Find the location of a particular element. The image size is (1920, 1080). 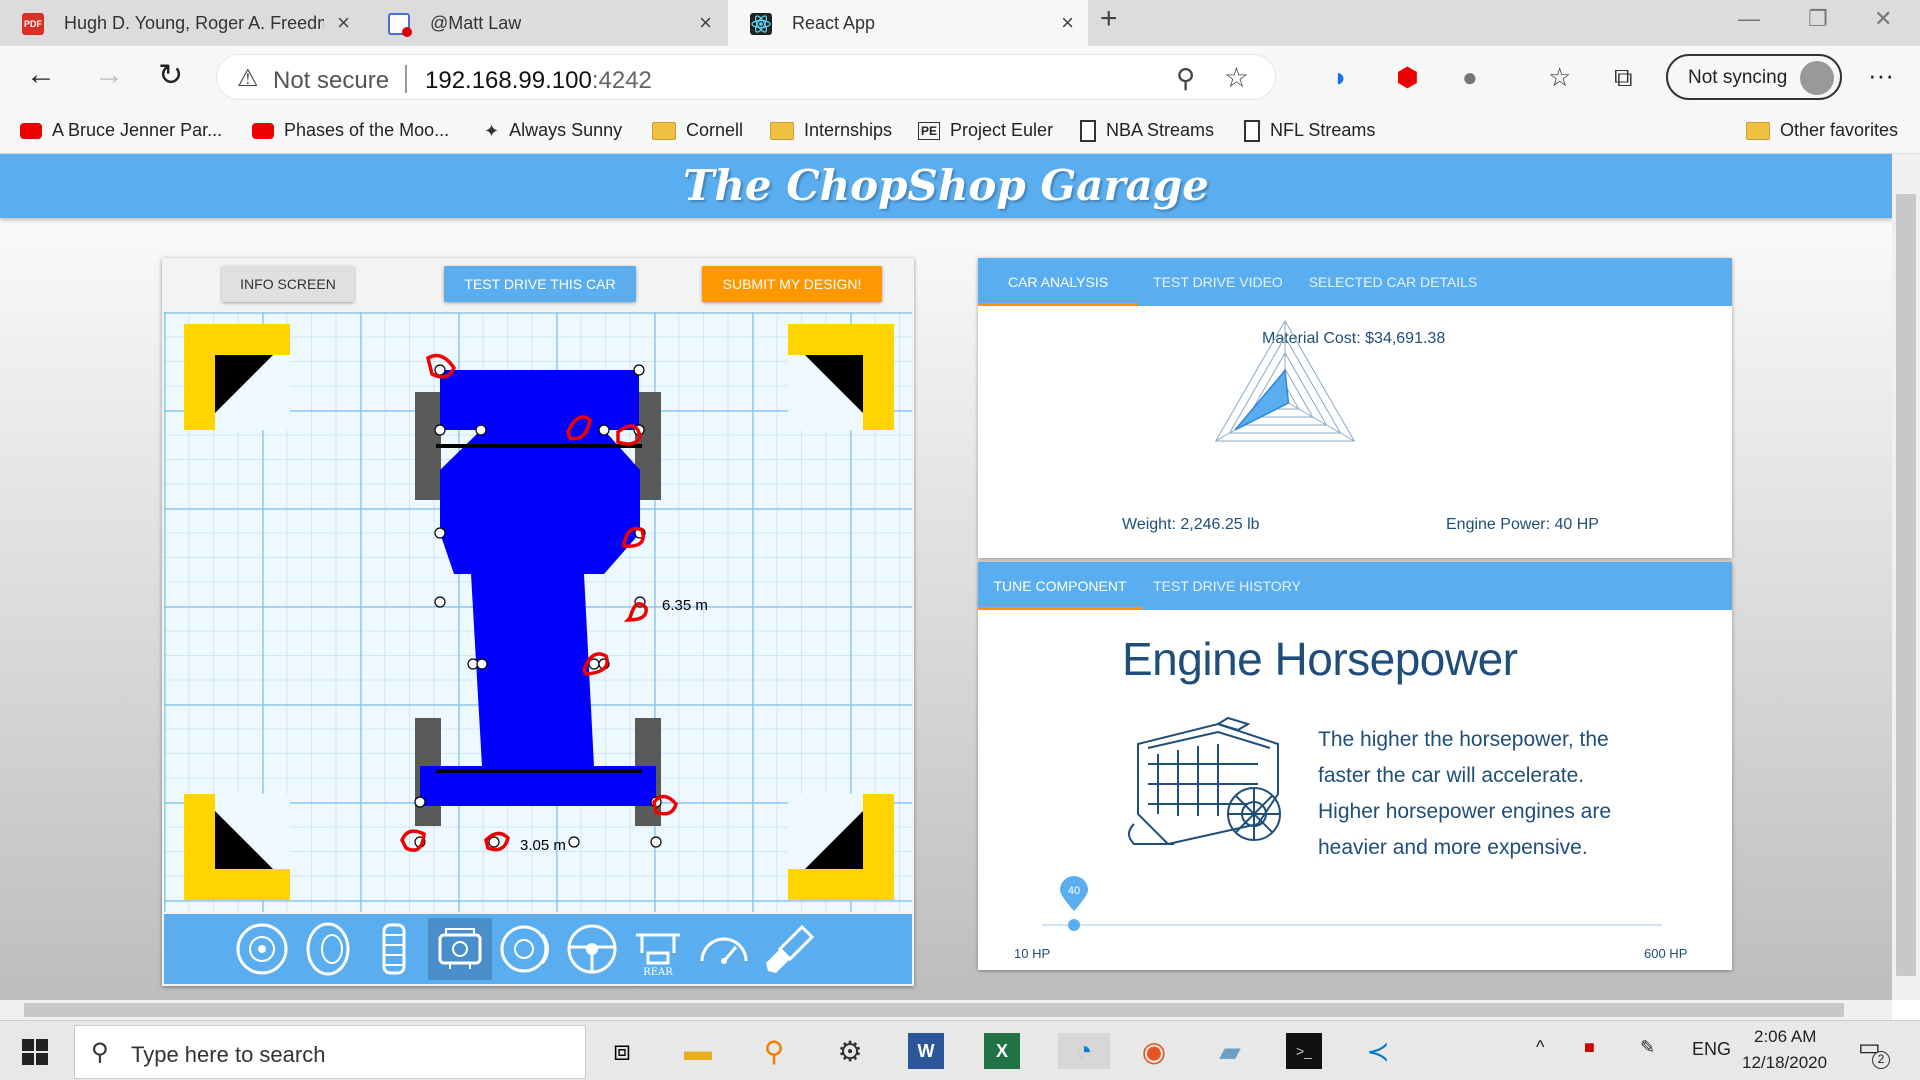

forward-icon: → is located at coordinates (109, 75).